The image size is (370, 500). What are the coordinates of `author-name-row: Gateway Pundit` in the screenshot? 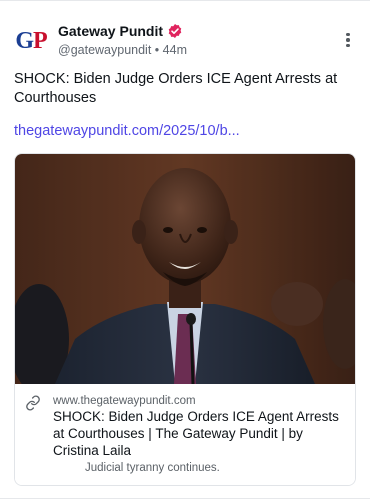 It's located at (122, 31).